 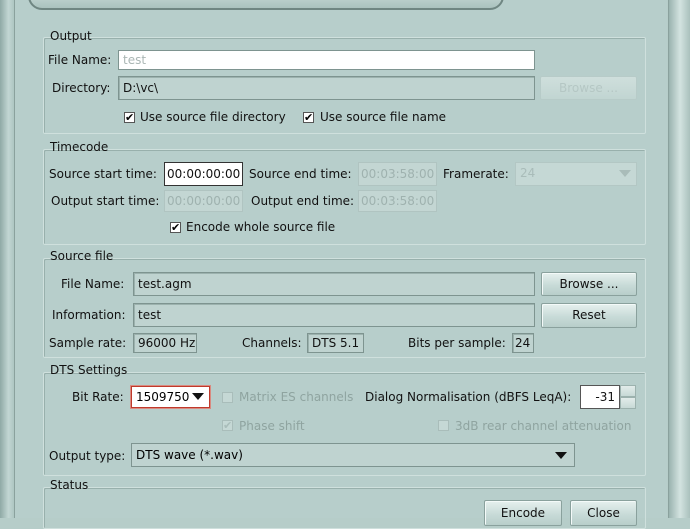 I want to click on output-start-label: Output start time:, so click(x=105, y=201).